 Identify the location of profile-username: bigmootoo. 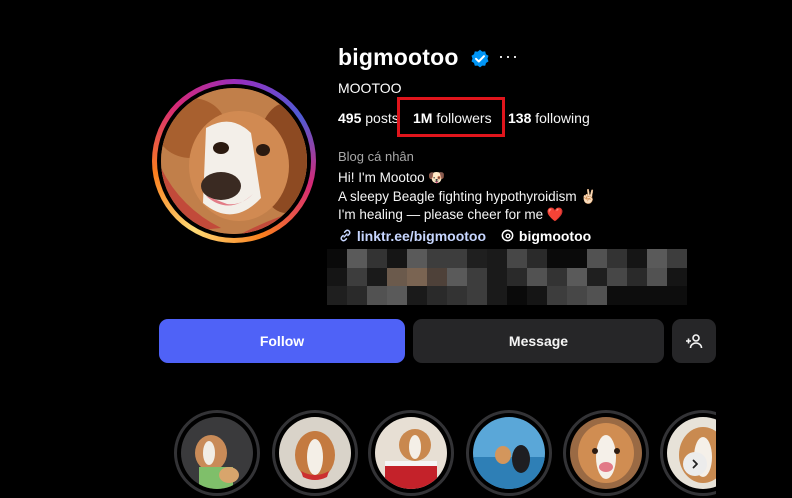
(398, 57).